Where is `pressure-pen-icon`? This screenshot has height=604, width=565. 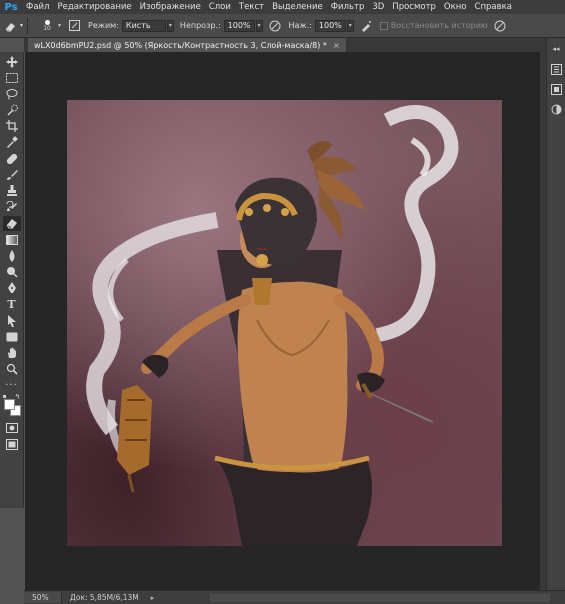 pressure-pen-icon is located at coordinates (275, 25).